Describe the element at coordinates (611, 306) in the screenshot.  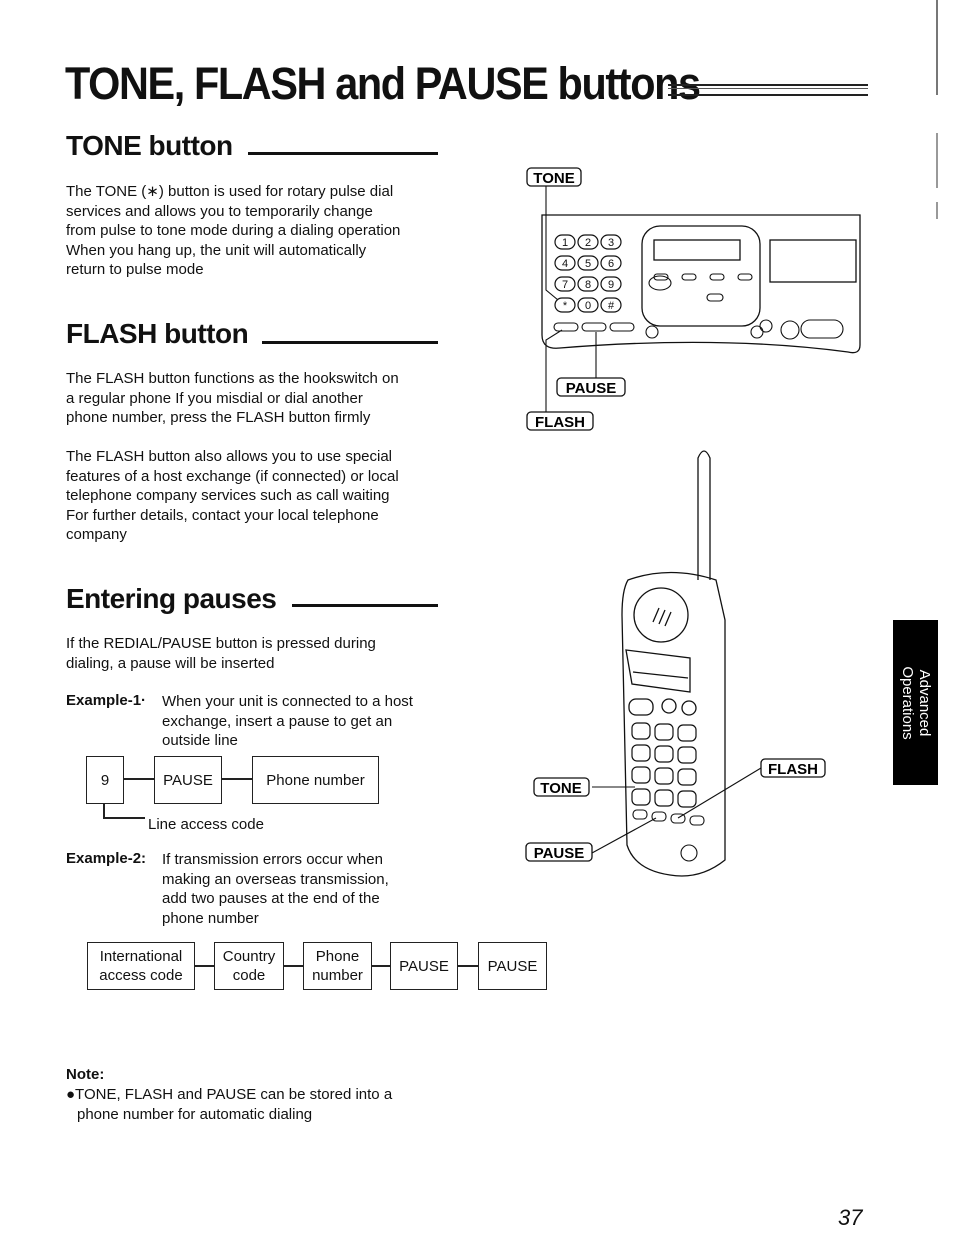
I see `keypad-key-label: #` at that location.